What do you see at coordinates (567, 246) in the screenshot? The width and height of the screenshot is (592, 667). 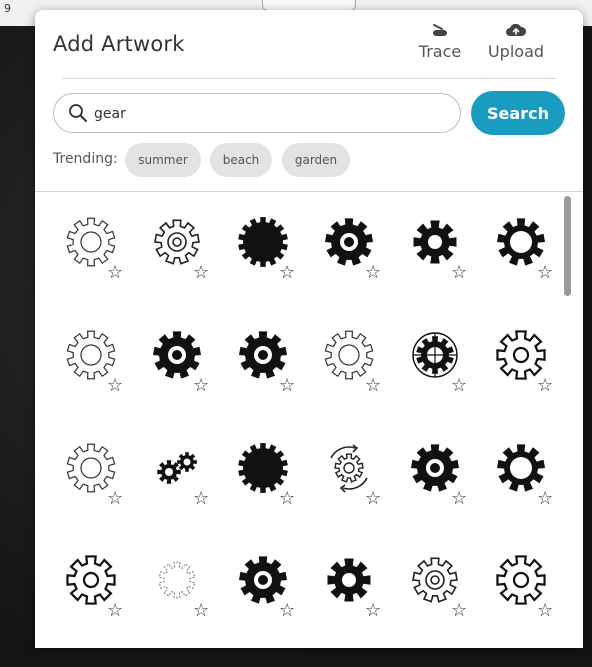 I see `results-scrollbar` at bounding box center [567, 246].